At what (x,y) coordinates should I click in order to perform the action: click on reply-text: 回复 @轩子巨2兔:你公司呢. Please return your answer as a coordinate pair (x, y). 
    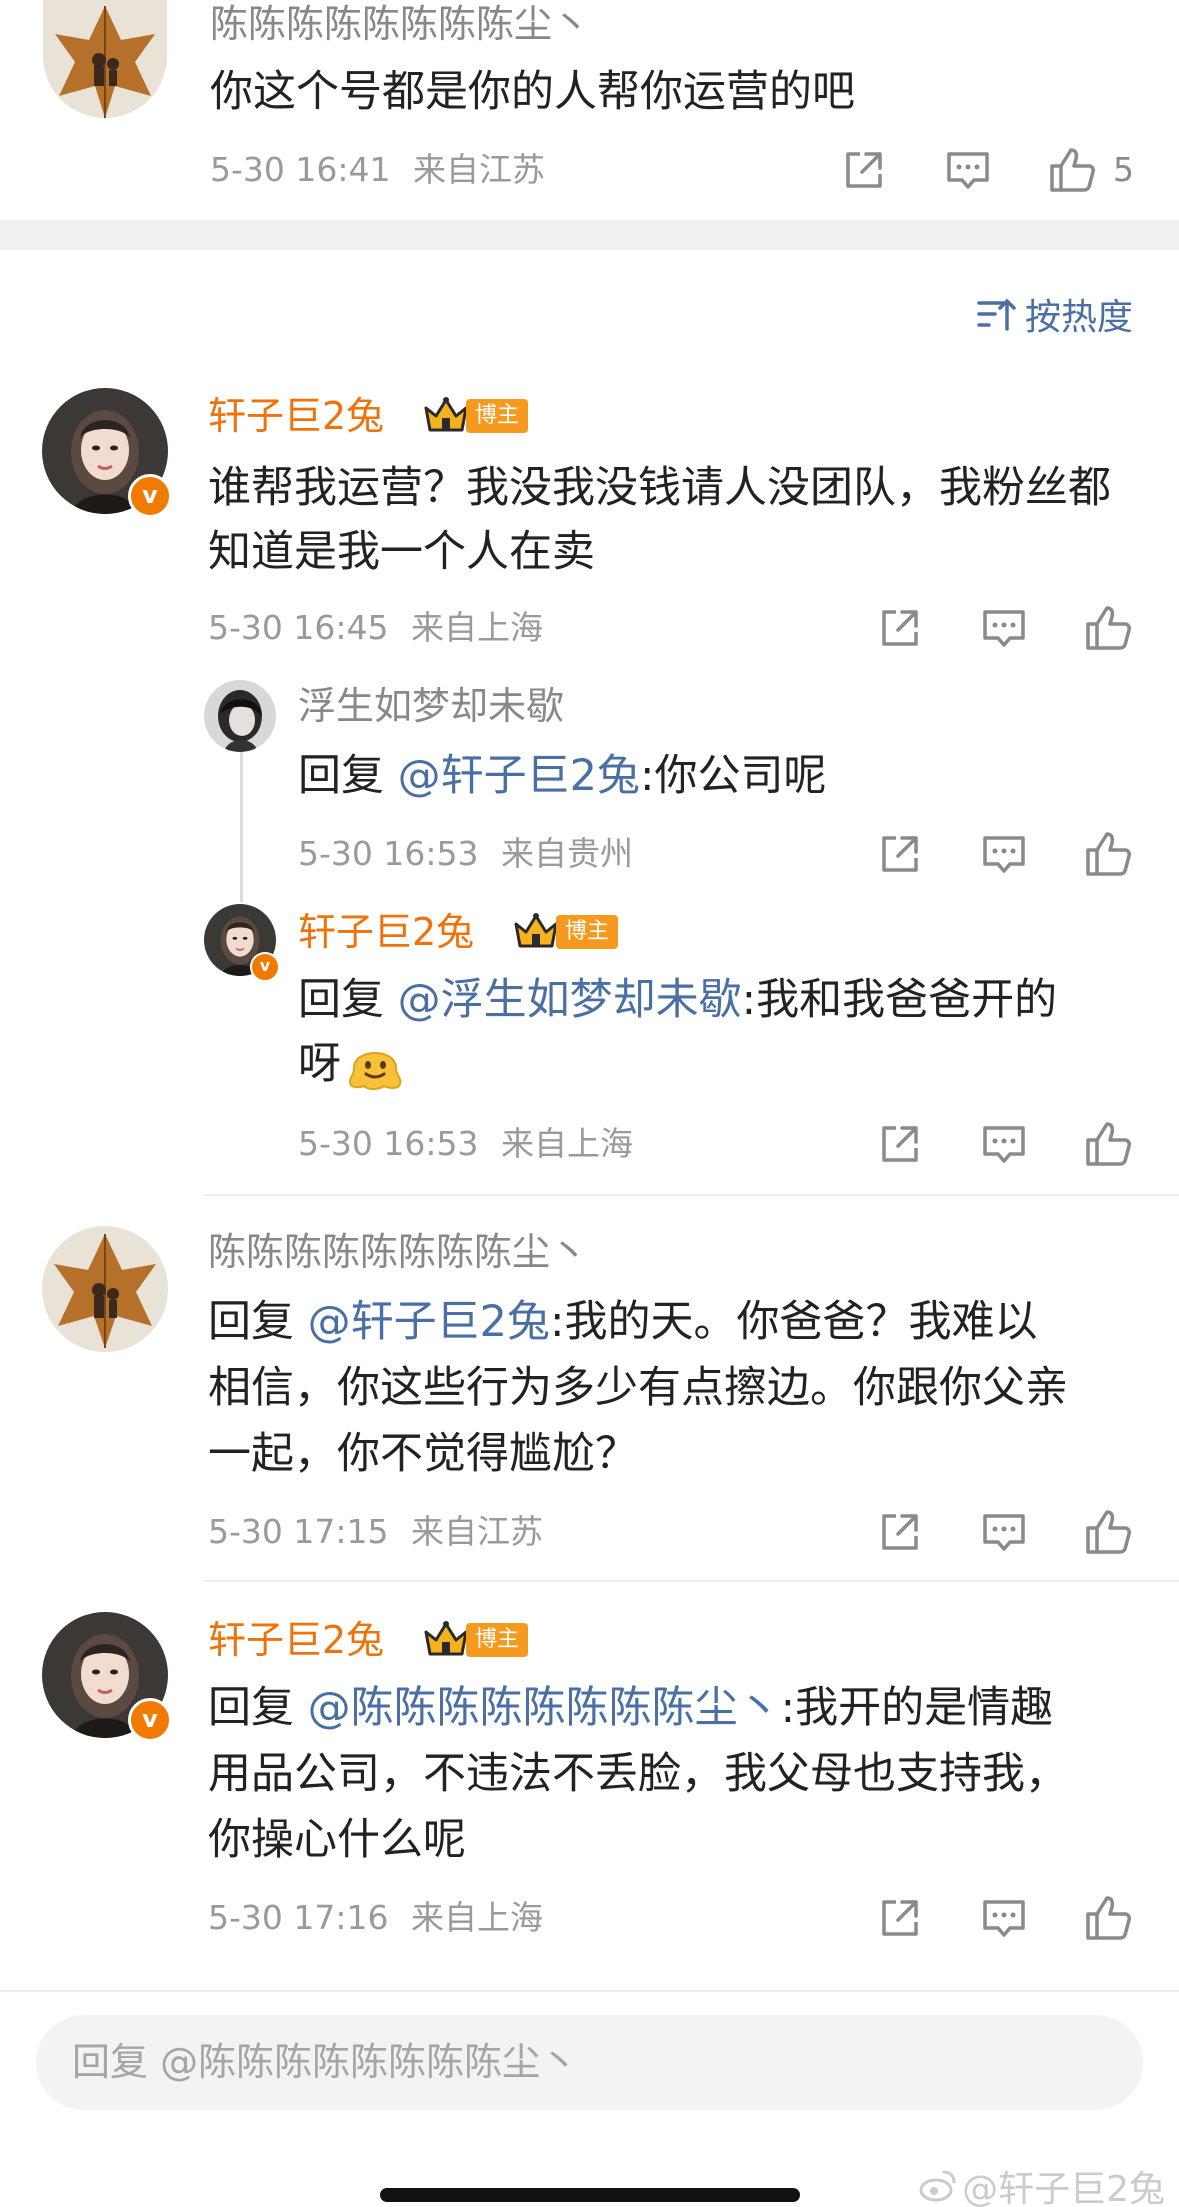
    Looking at the image, I should click on (562, 776).